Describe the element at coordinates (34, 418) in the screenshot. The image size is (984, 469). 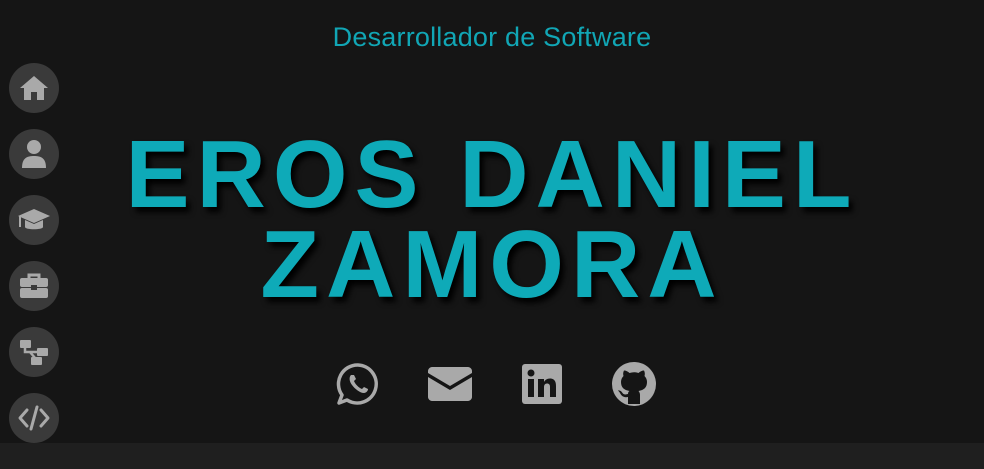
I see `code-icon` at that location.